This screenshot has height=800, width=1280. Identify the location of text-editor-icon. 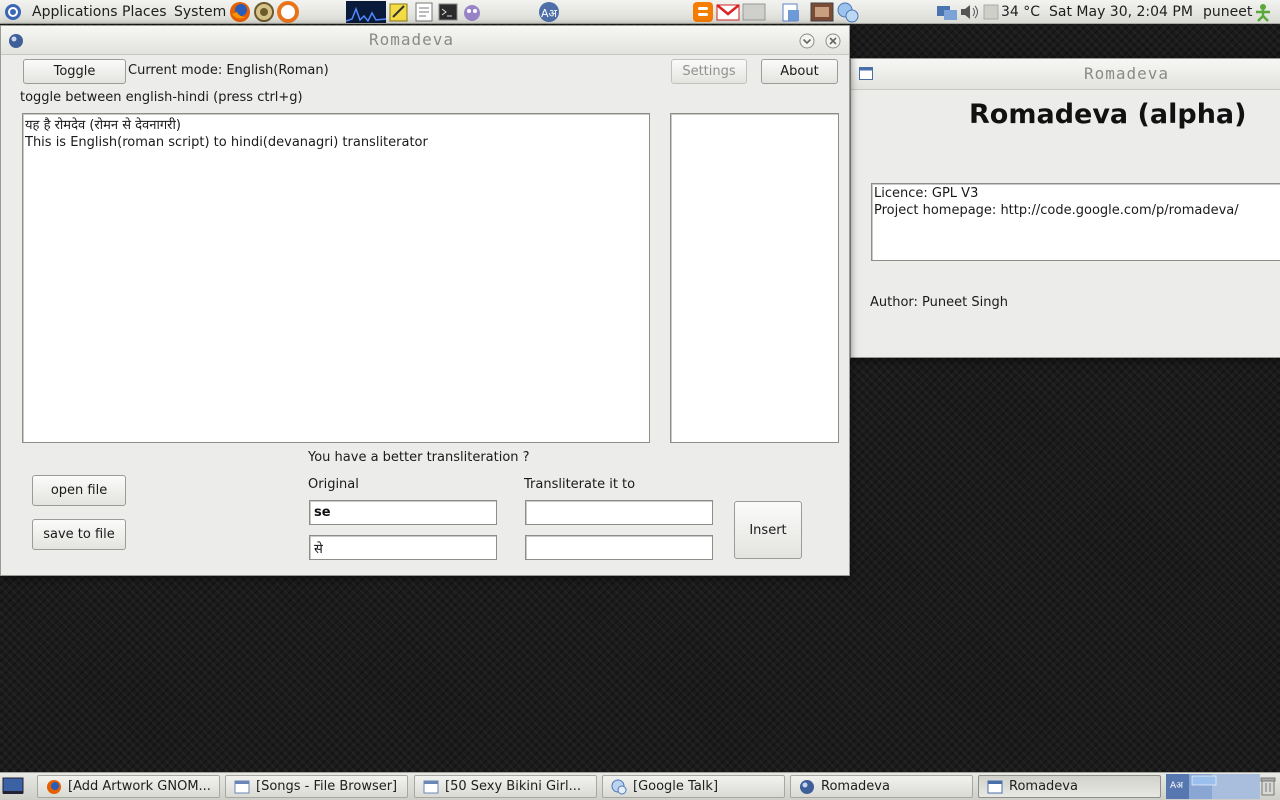
(424, 12).